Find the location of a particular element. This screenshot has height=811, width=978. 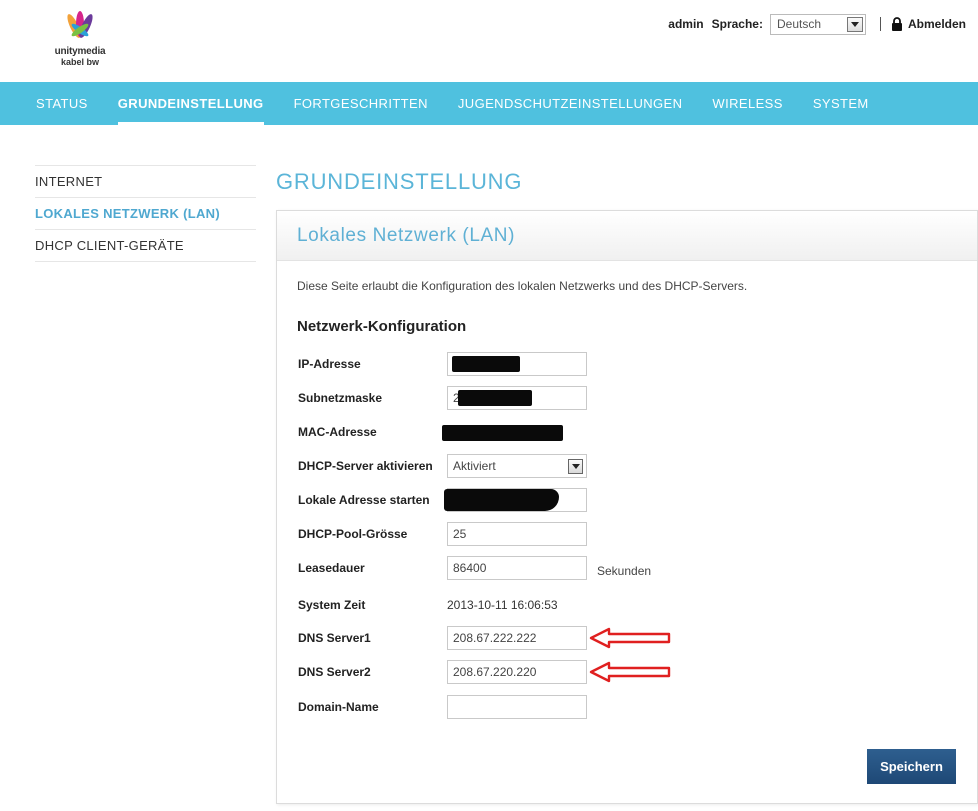

subnet-mask-label: Subnetzmaske is located at coordinates (340, 398).